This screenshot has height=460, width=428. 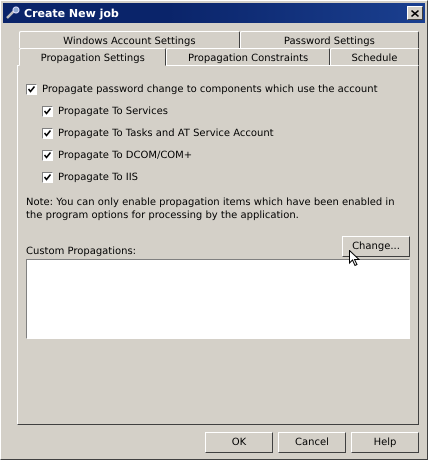 I want to click on tab: Propagation Settings, so click(x=92, y=57).